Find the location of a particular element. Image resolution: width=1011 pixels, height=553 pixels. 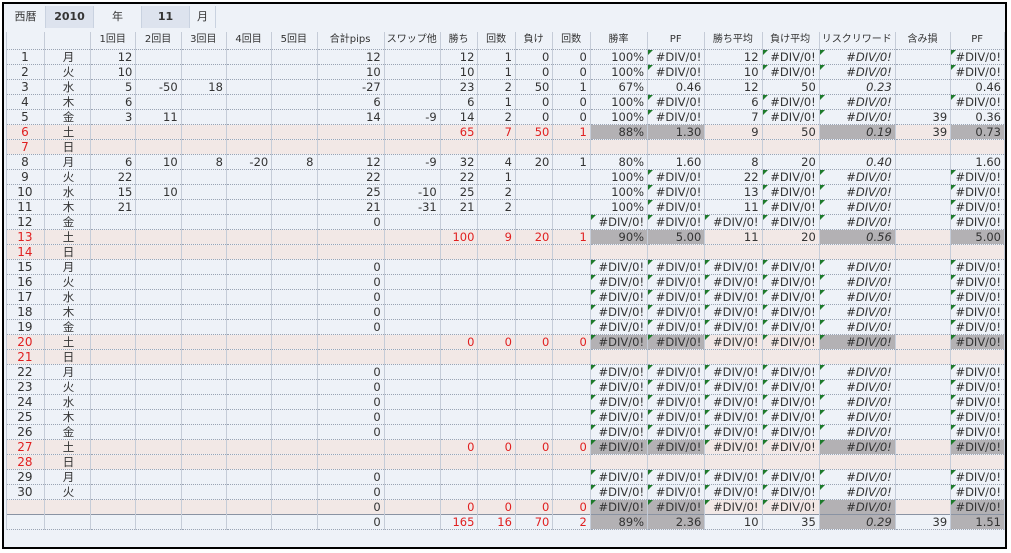

cell: 金 is located at coordinates (67, 327).